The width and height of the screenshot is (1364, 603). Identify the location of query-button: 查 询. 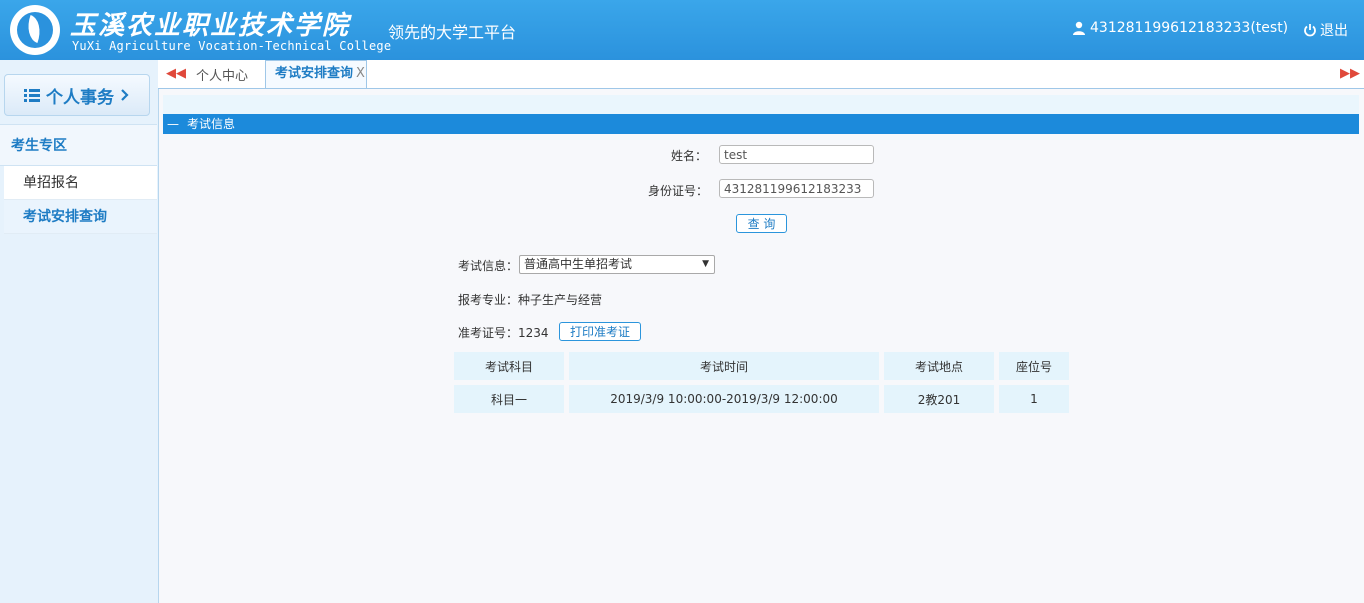
(761, 223).